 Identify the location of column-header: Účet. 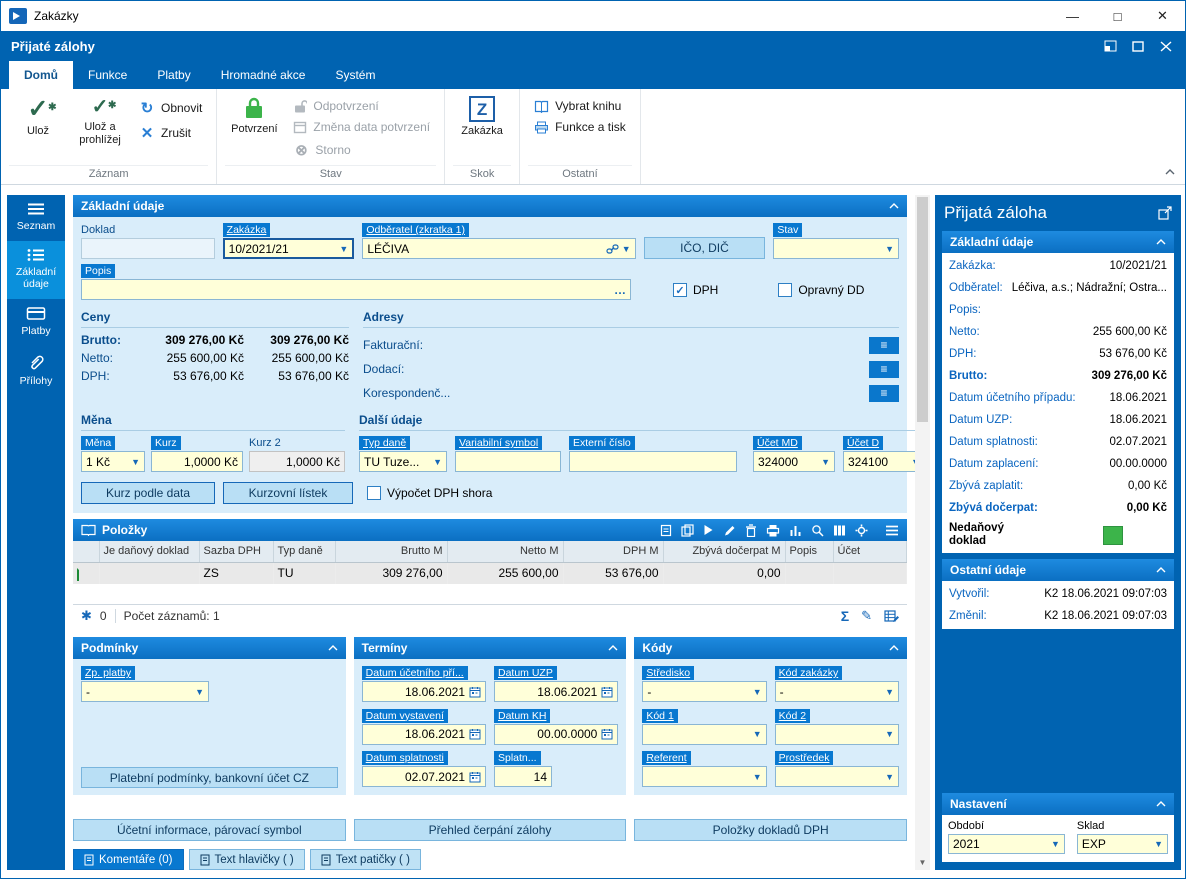
(870, 552).